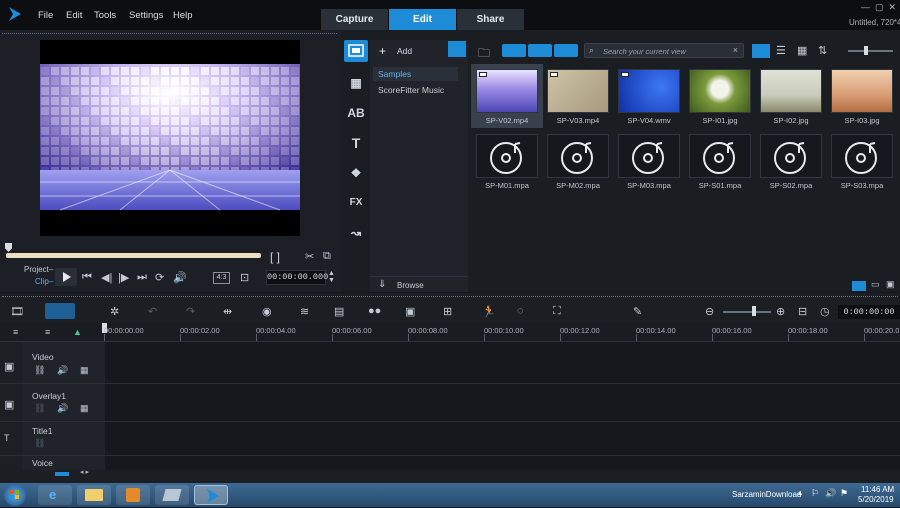 The height and width of the screenshot is (508, 900). Describe the element at coordinates (152, 311) in the screenshot. I see `undo-icon: ↶` at that location.